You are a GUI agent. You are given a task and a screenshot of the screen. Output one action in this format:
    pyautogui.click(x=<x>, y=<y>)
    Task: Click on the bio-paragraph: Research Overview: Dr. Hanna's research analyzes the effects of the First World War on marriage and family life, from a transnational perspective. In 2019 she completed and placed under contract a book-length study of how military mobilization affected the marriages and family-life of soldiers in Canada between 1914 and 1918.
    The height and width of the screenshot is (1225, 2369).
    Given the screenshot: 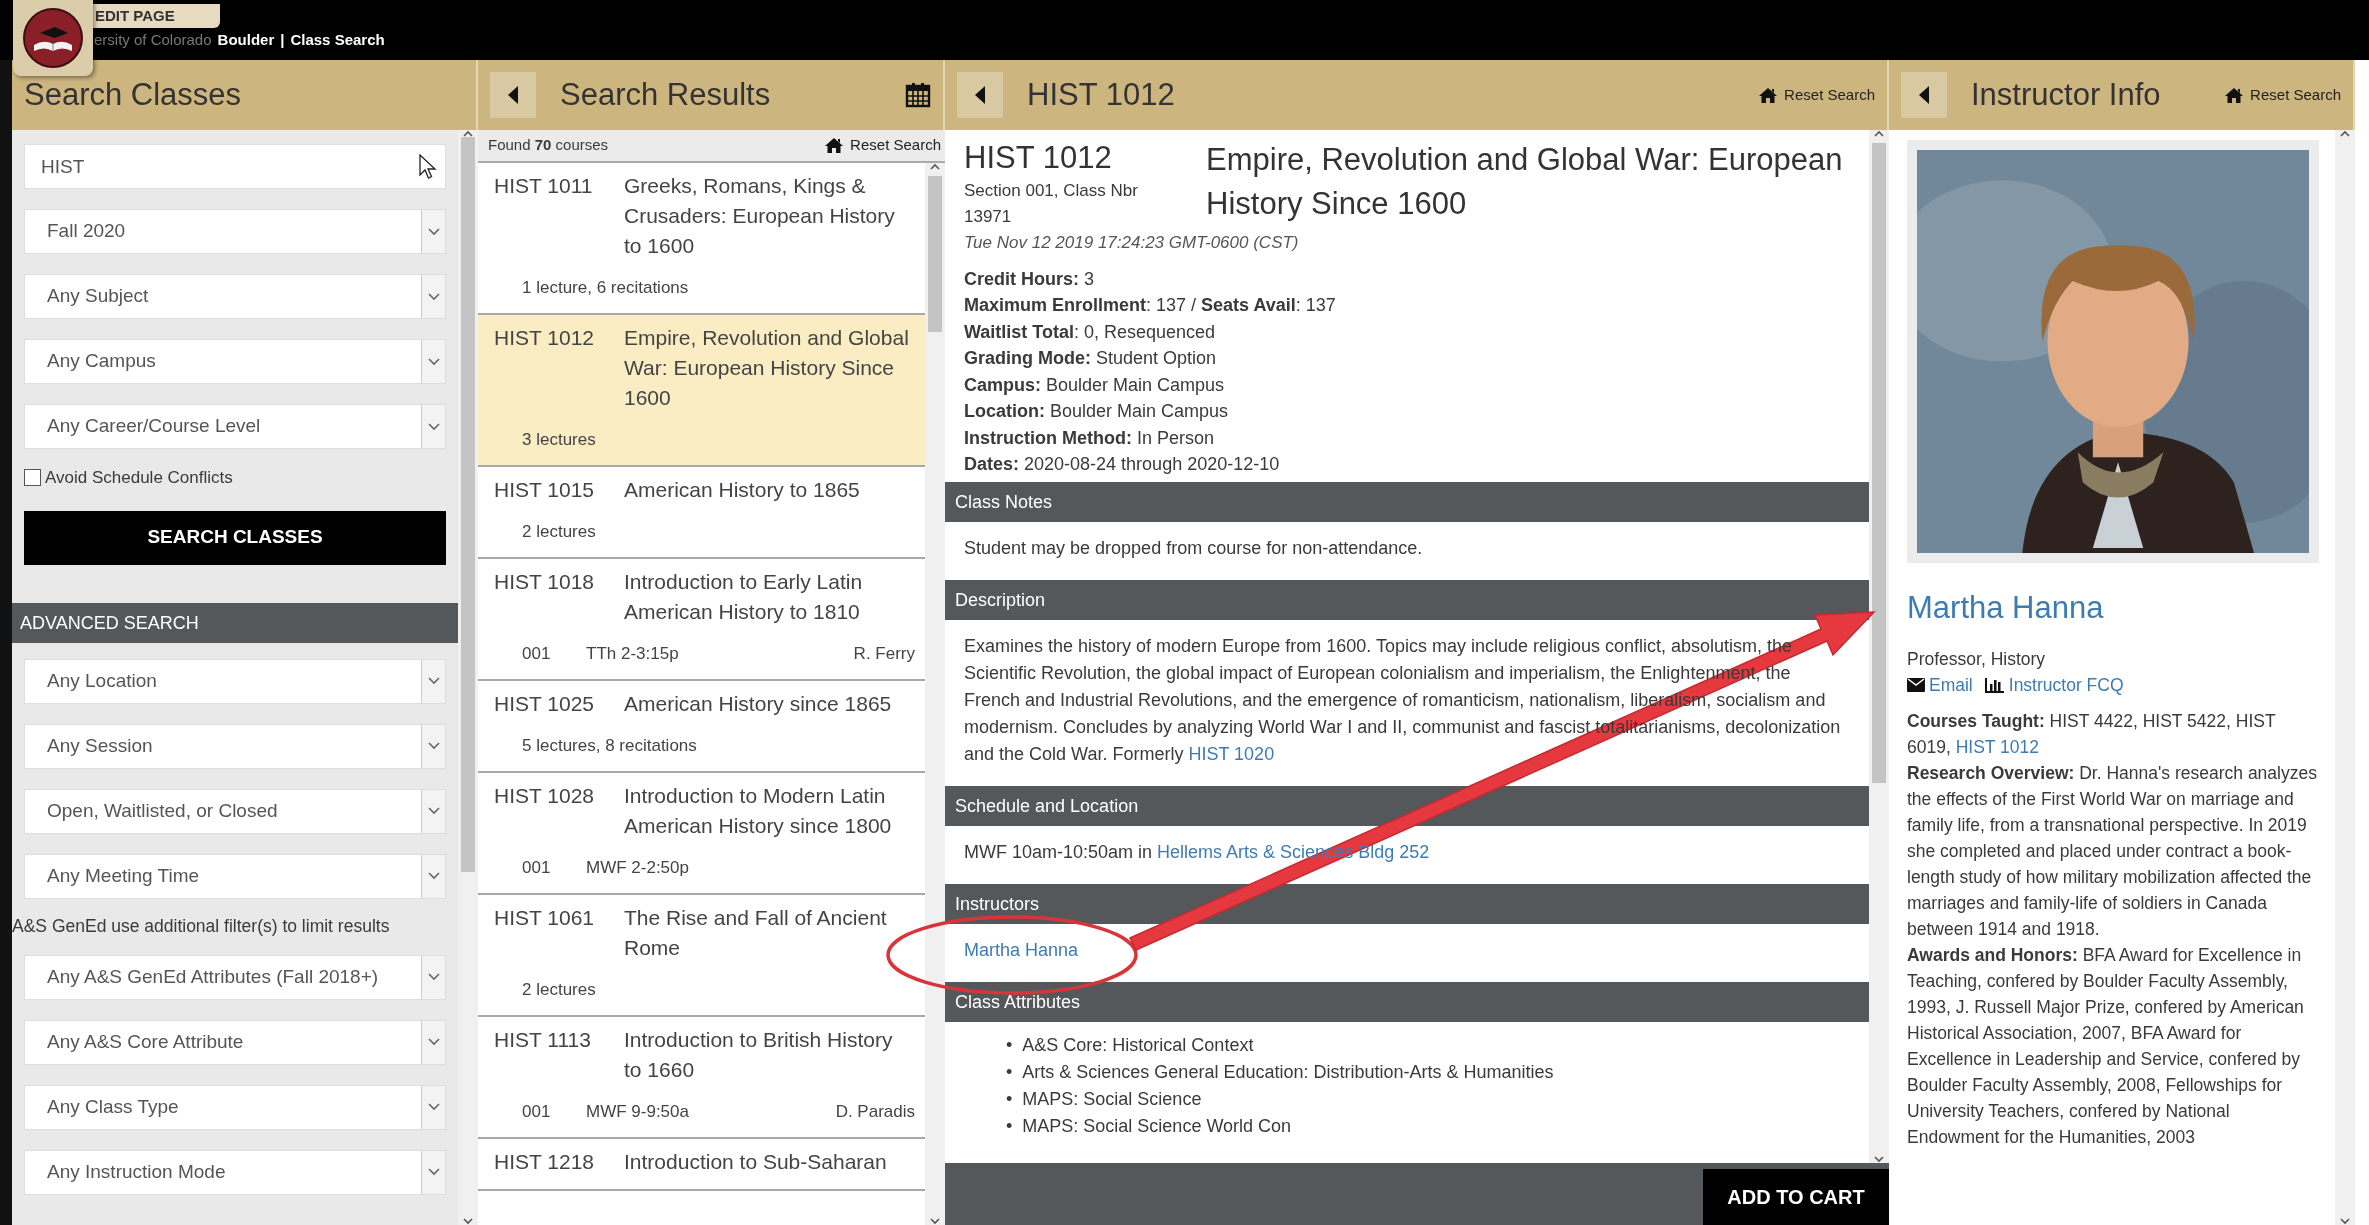 What is the action you would take?
    pyautogui.click(x=2112, y=851)
    